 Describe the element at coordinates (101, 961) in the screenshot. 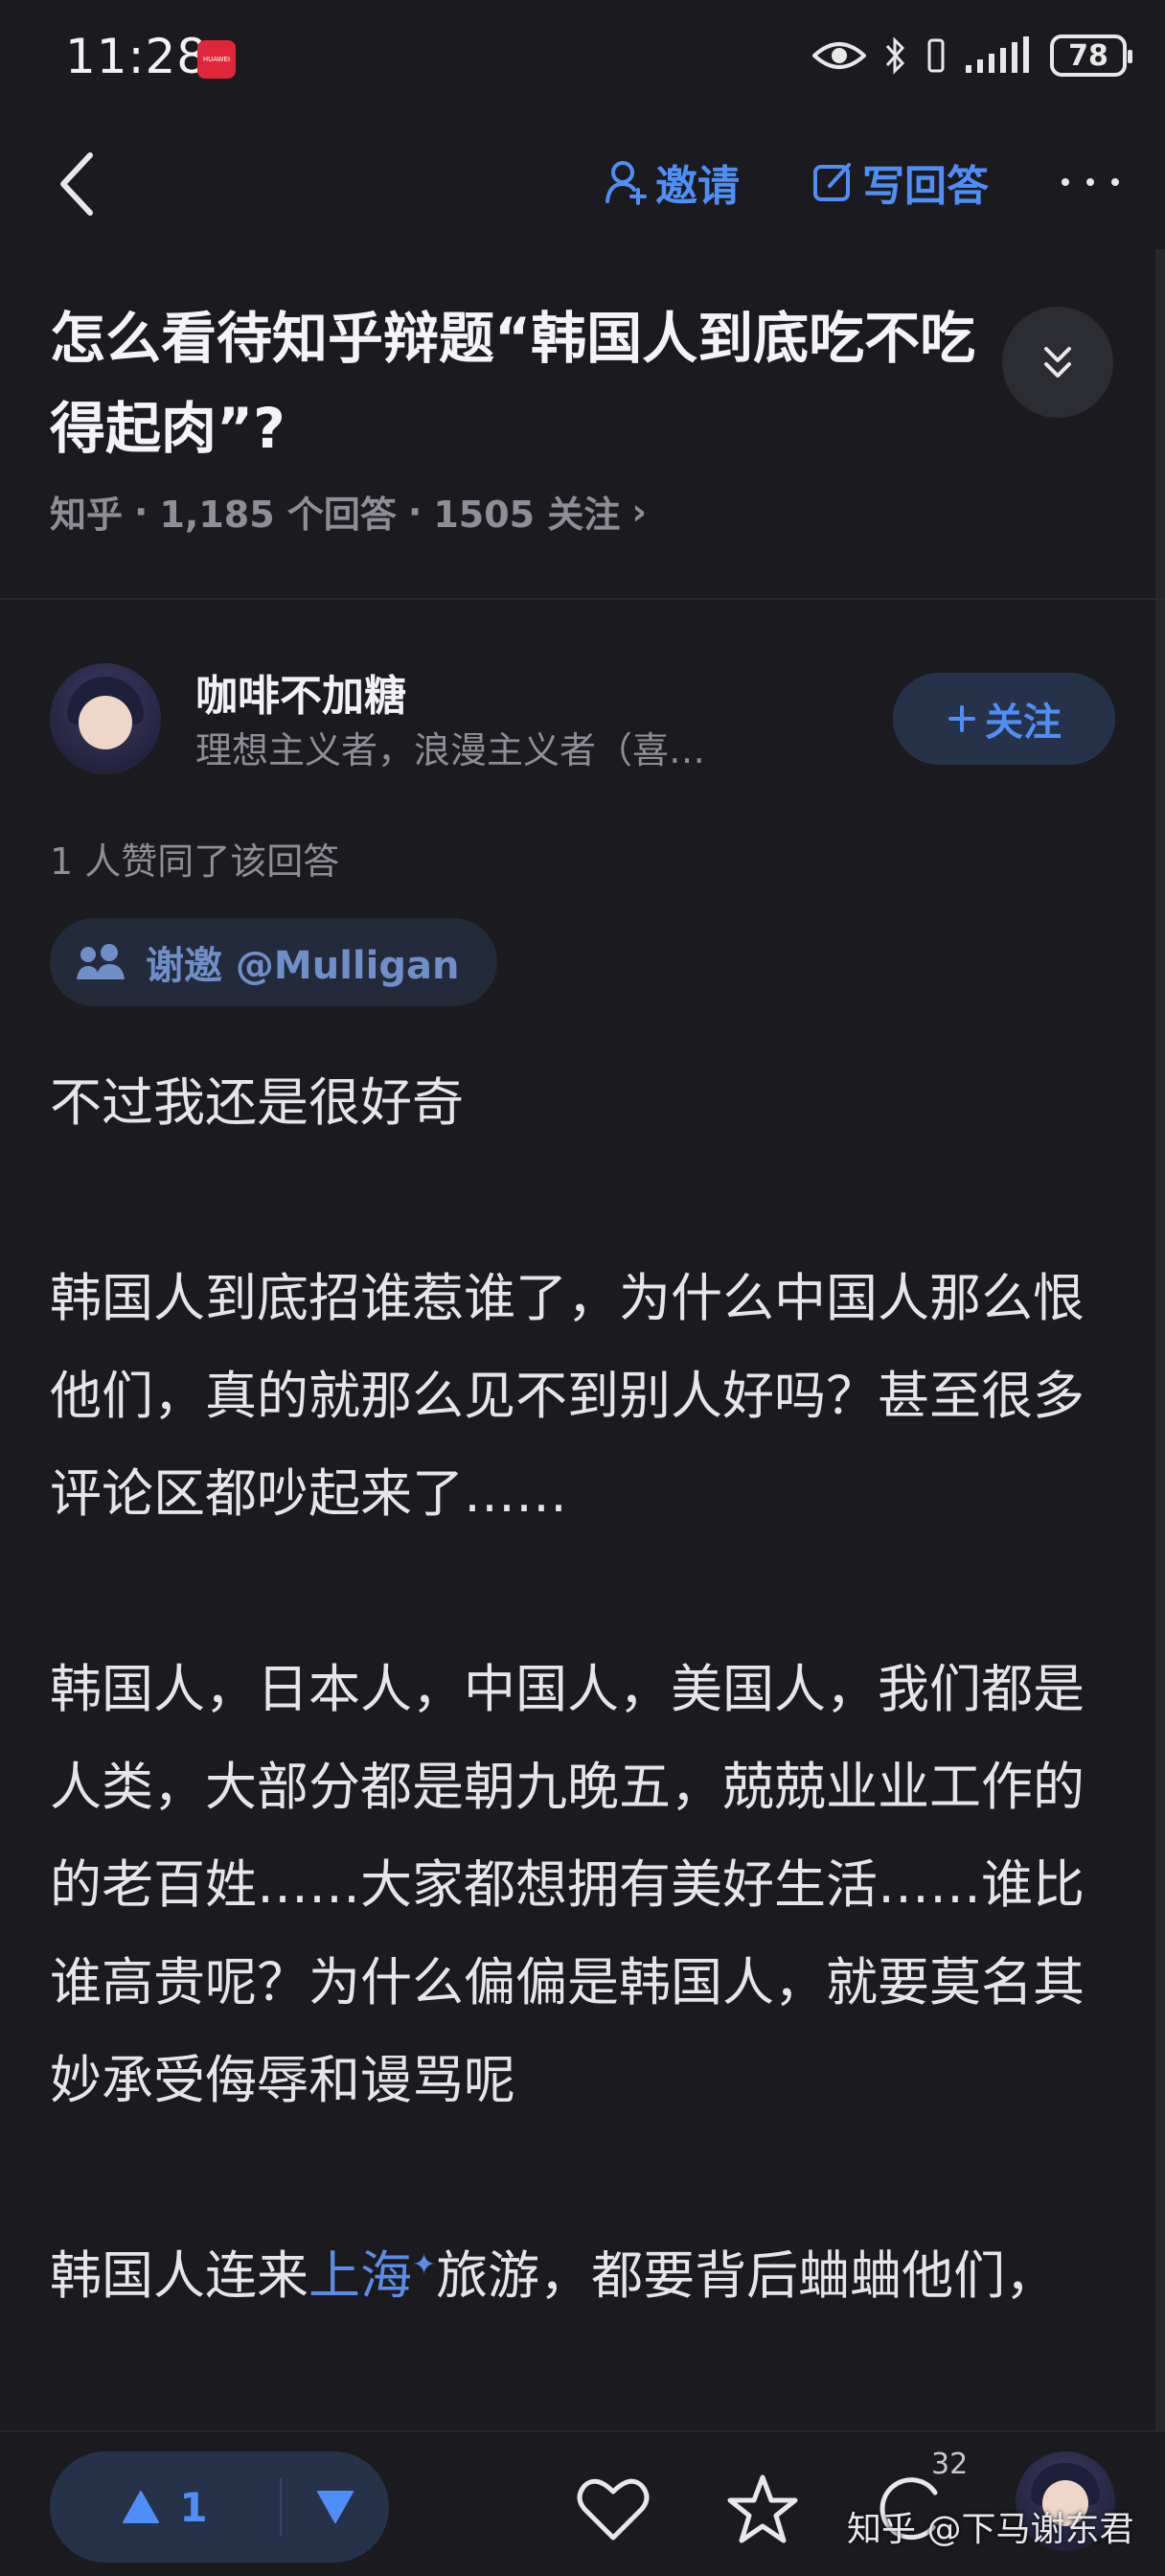

I see `people-icon` at that location.